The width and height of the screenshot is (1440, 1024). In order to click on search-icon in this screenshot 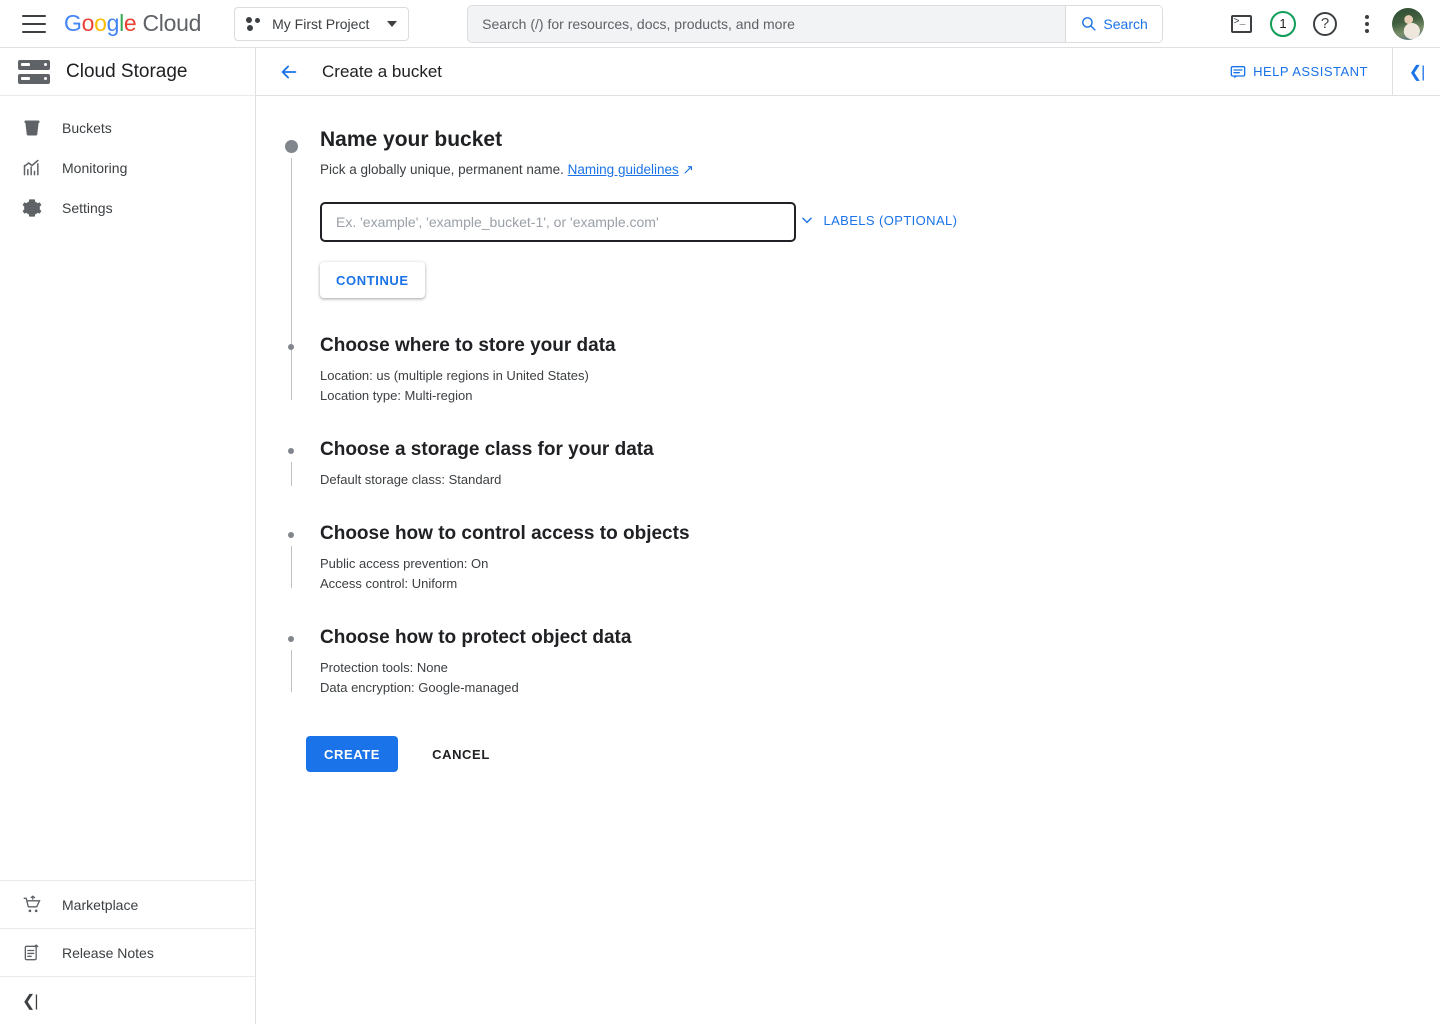, I will do `click(1089, 24)`.